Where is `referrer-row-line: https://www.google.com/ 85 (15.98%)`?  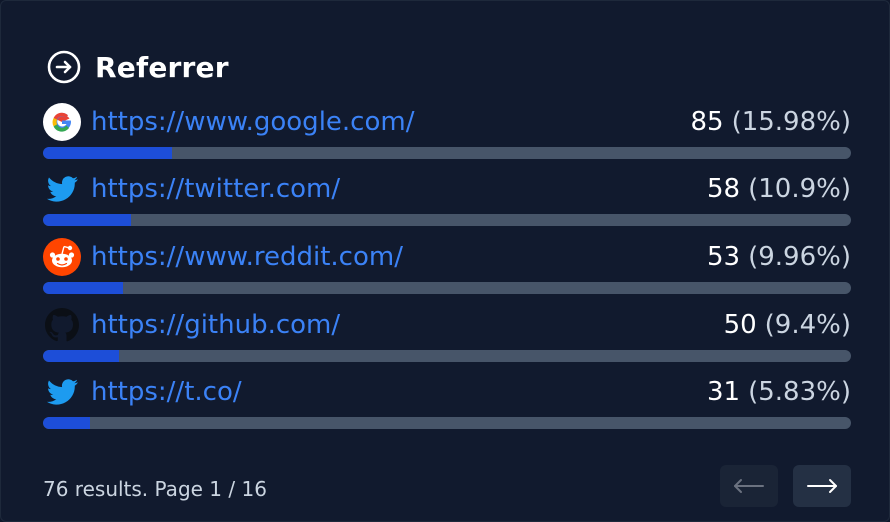 referrer-row-line: https://www.google.com/ 85 (15.98%) is located at coordinates (447, 122).